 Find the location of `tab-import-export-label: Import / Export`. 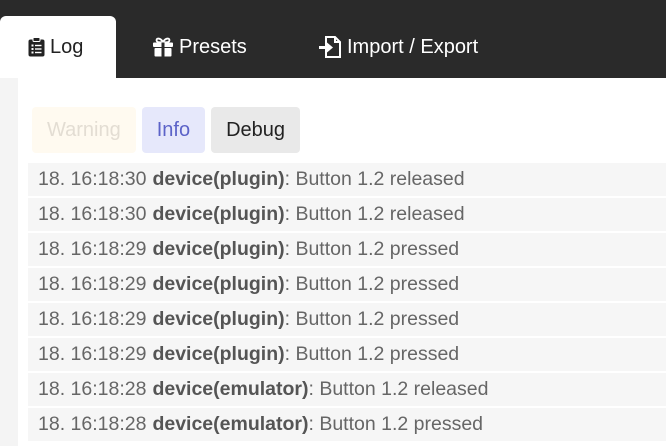

tab-import-export-label: Import / Export is located at coordinates (413, 46).